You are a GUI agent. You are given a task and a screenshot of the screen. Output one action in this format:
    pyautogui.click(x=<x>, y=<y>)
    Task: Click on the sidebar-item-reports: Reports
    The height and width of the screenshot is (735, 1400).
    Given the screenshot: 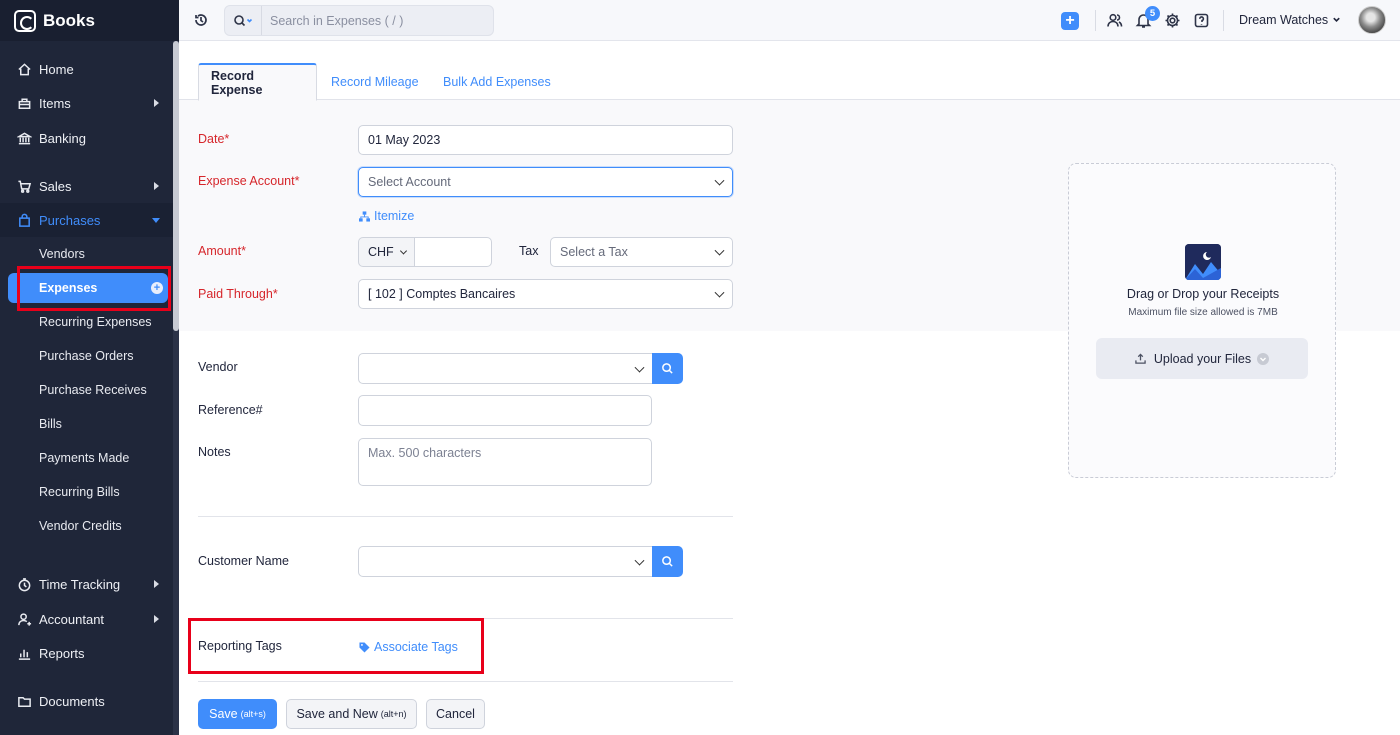 What is the action you would take?
    pyautogui.click(x=86, y=653)
    